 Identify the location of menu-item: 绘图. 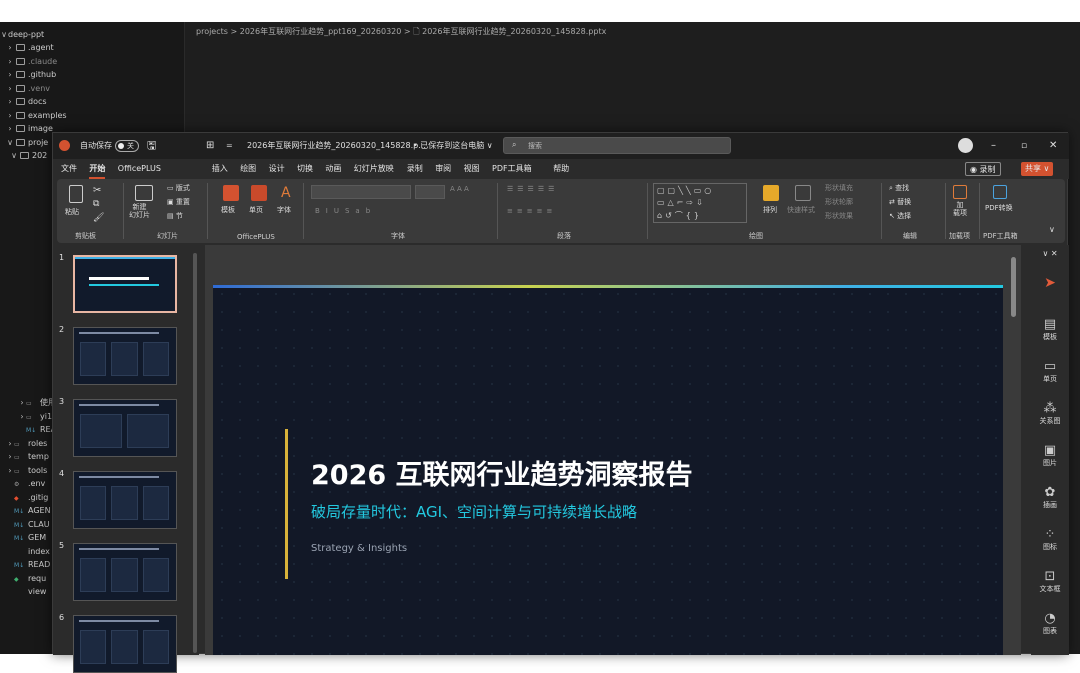
(248, 169).